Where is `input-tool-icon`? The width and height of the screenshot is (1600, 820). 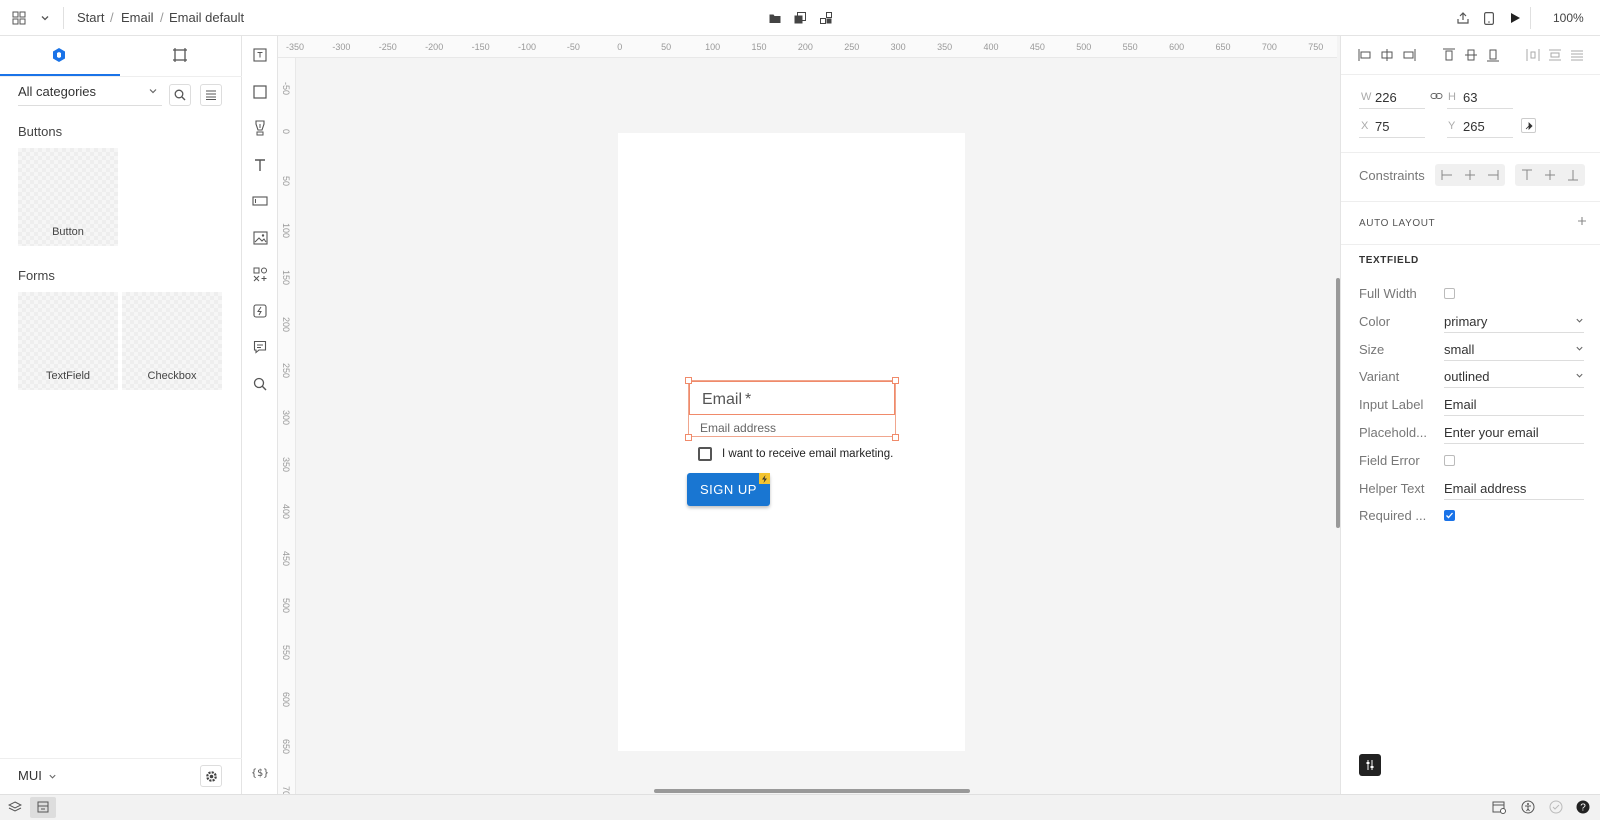
input-tool-icon is located at coordinates (260, 201).